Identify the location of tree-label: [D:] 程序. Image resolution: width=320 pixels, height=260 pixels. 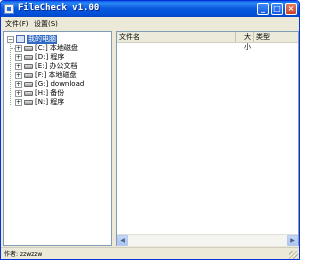
(50, 57).